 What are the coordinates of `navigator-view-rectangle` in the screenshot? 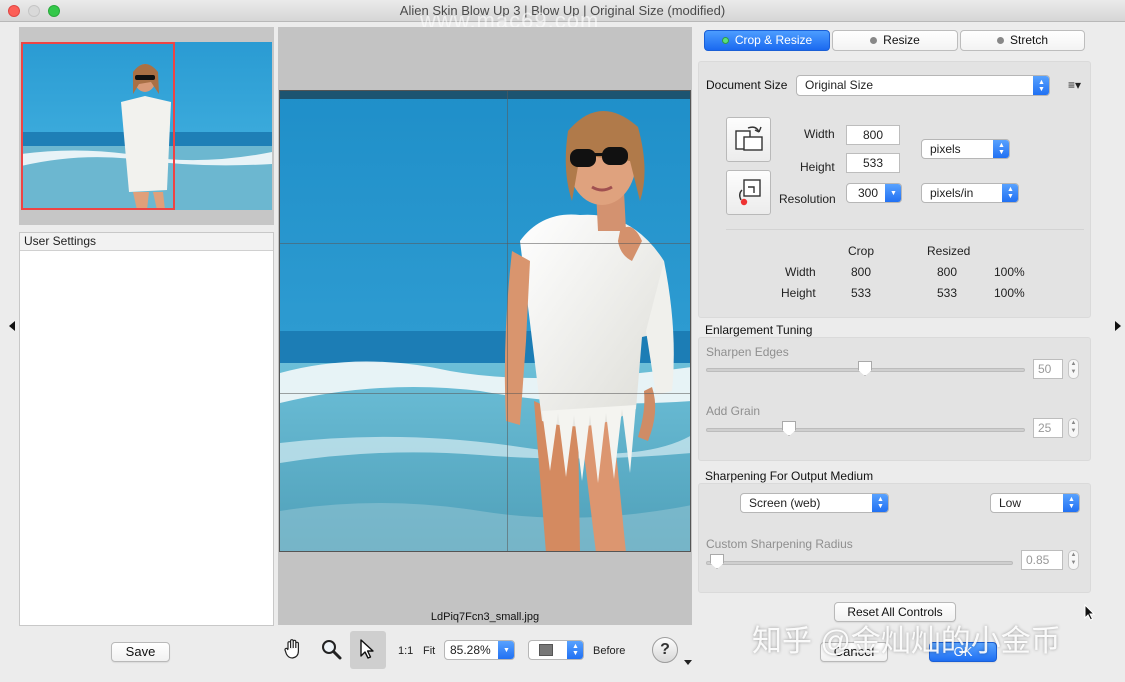 It's located at (98, 126).